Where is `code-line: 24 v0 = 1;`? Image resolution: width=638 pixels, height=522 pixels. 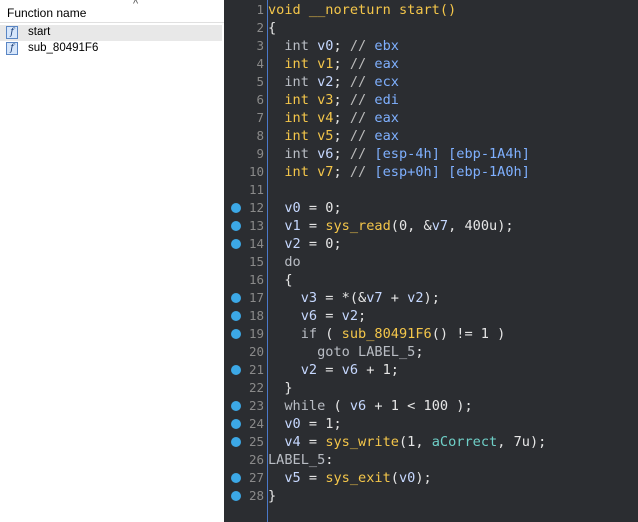
code-line: 24 v0 = 1; is located at coordinates (431, 424).